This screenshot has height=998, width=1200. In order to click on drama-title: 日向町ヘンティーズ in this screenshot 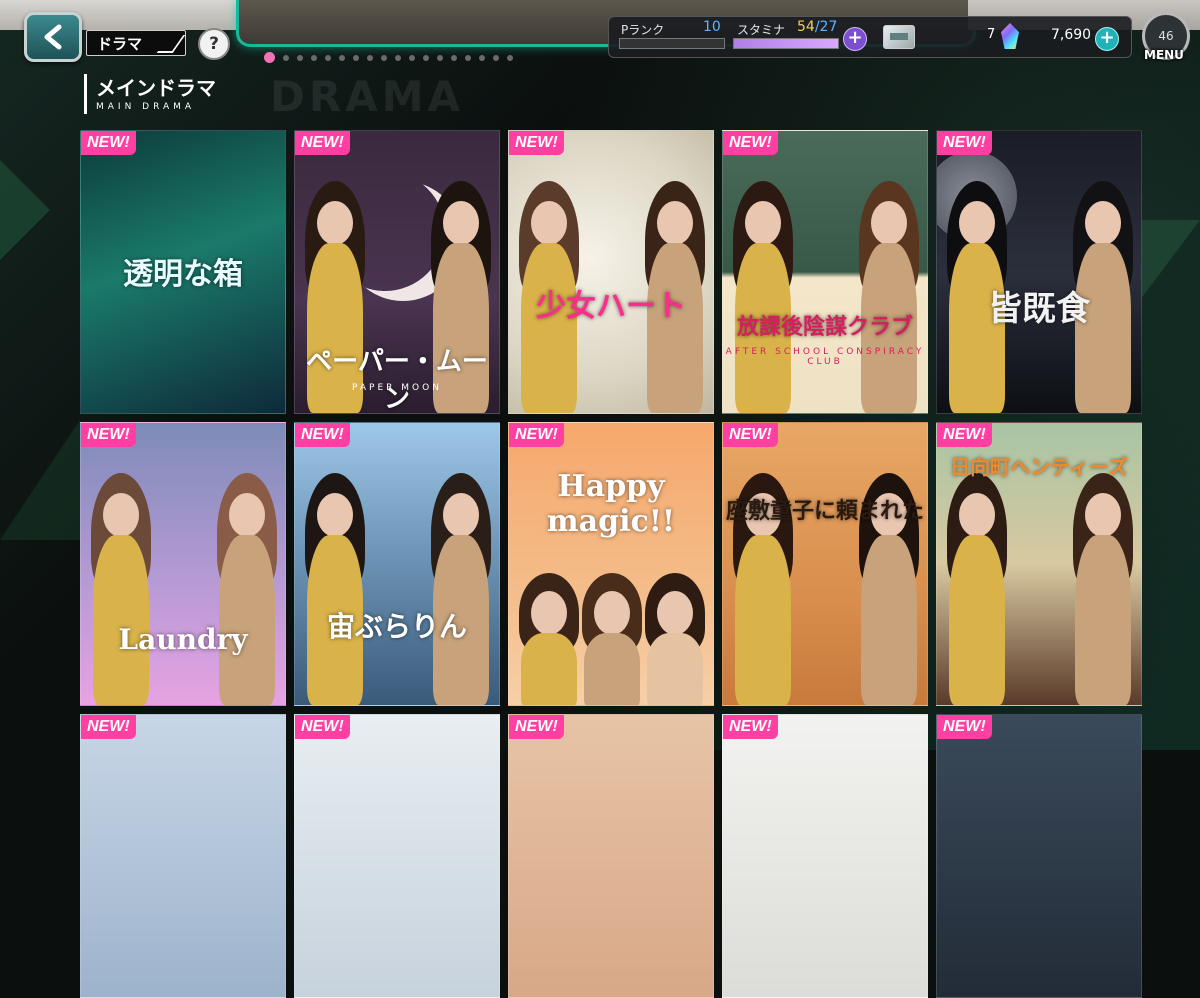, I will do `click(1039, 467)`.